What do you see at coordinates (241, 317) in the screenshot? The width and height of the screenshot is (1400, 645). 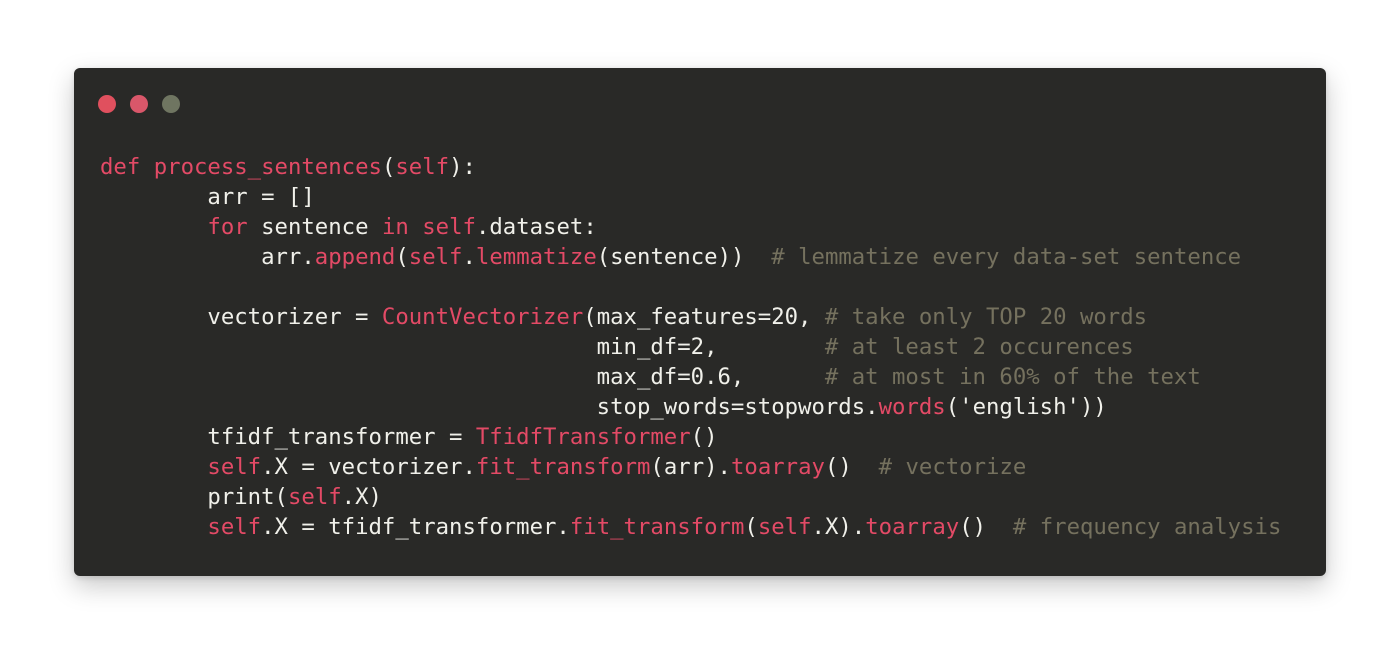 I see `code-text: vectorizer =` at bounding box center [241, 317].